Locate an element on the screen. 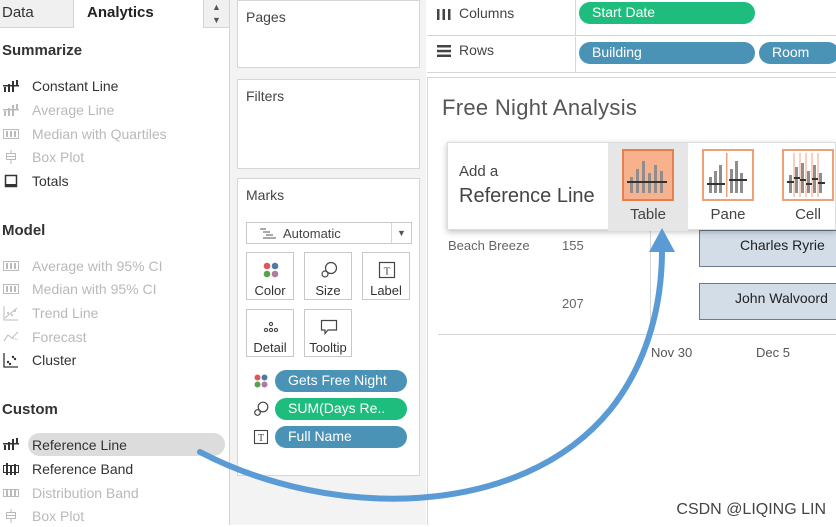 The height and width of the screenshot is (527, 836). marks-size-button: Size is located at coordinates (328, 276).